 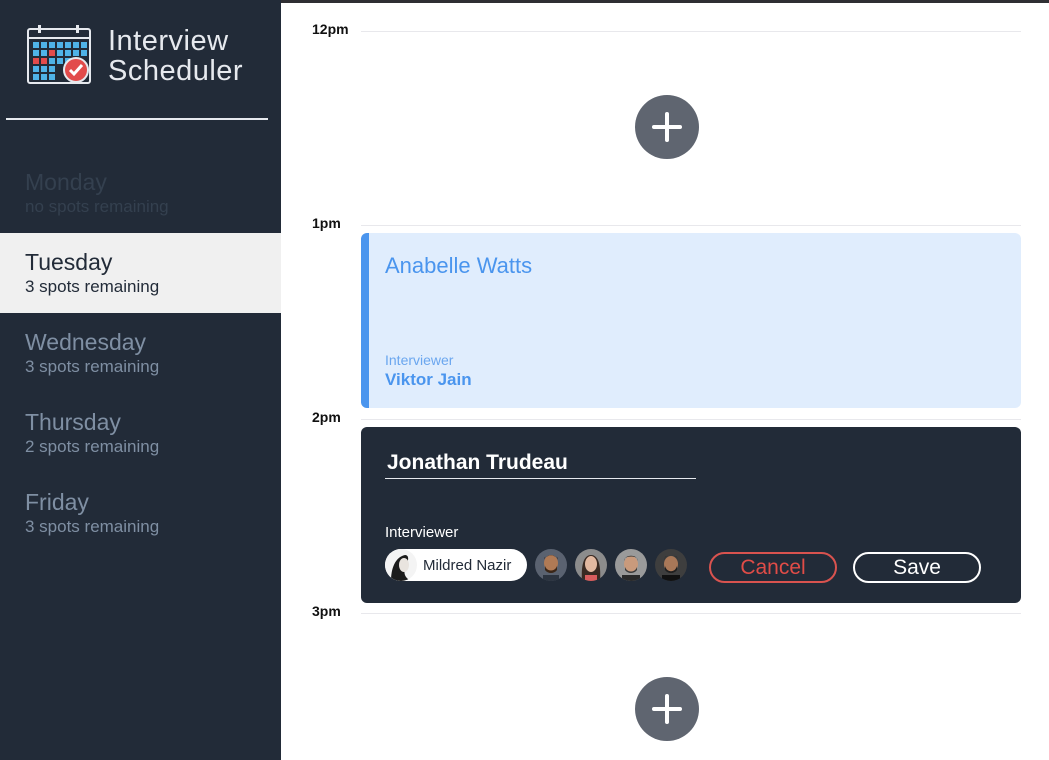 I want to click on slot-header-1pm: 1pm, so click(x=651, y=225).